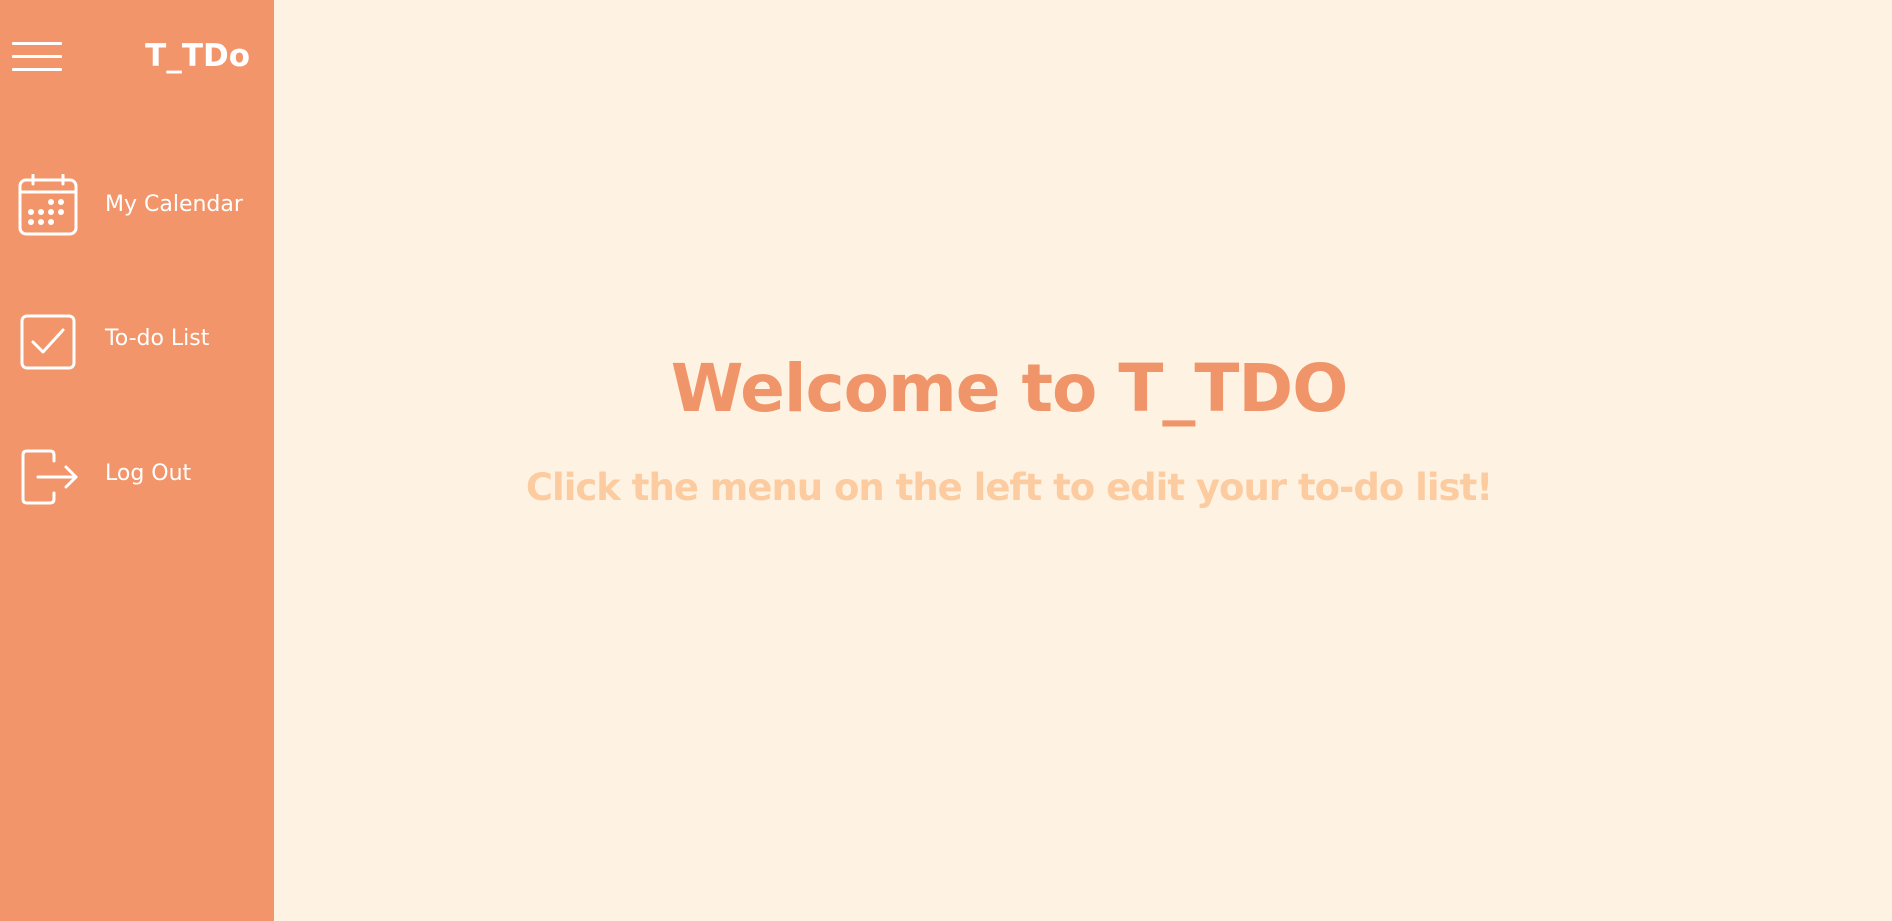 This screenshot has height=921, width=1892. I want to click on sidebar-item-my-calendar: My Calendar, so click(137, 204).